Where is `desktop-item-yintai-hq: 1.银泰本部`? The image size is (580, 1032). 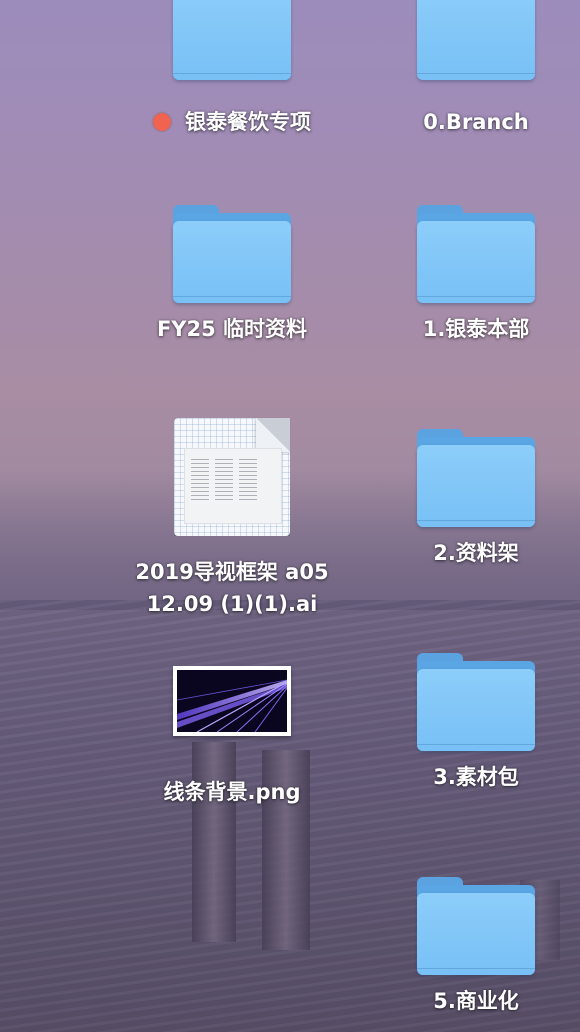
desktop-item-yintai-hq: 1.银泰本部 is located at coordinates (470, 275).